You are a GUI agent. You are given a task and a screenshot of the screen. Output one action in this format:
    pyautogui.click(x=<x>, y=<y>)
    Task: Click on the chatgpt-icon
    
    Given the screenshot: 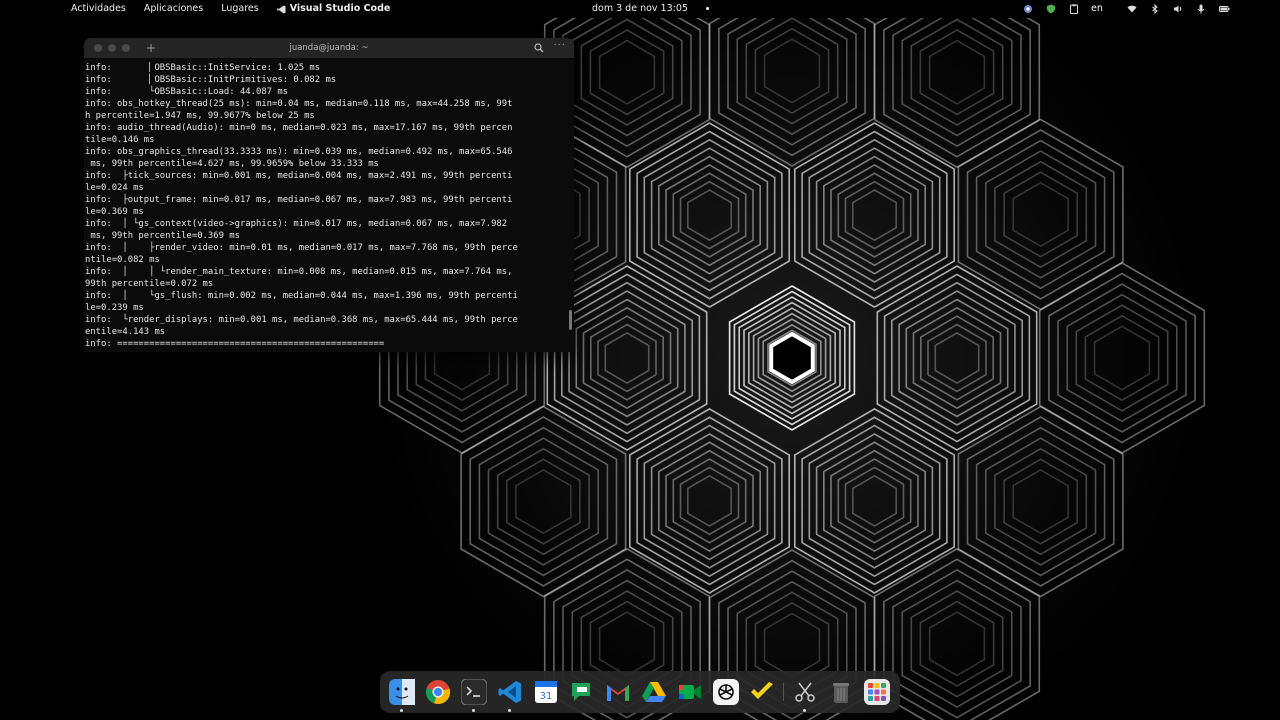 What is the action you would take?
    pyautogui.click(x=726, y=692)
    